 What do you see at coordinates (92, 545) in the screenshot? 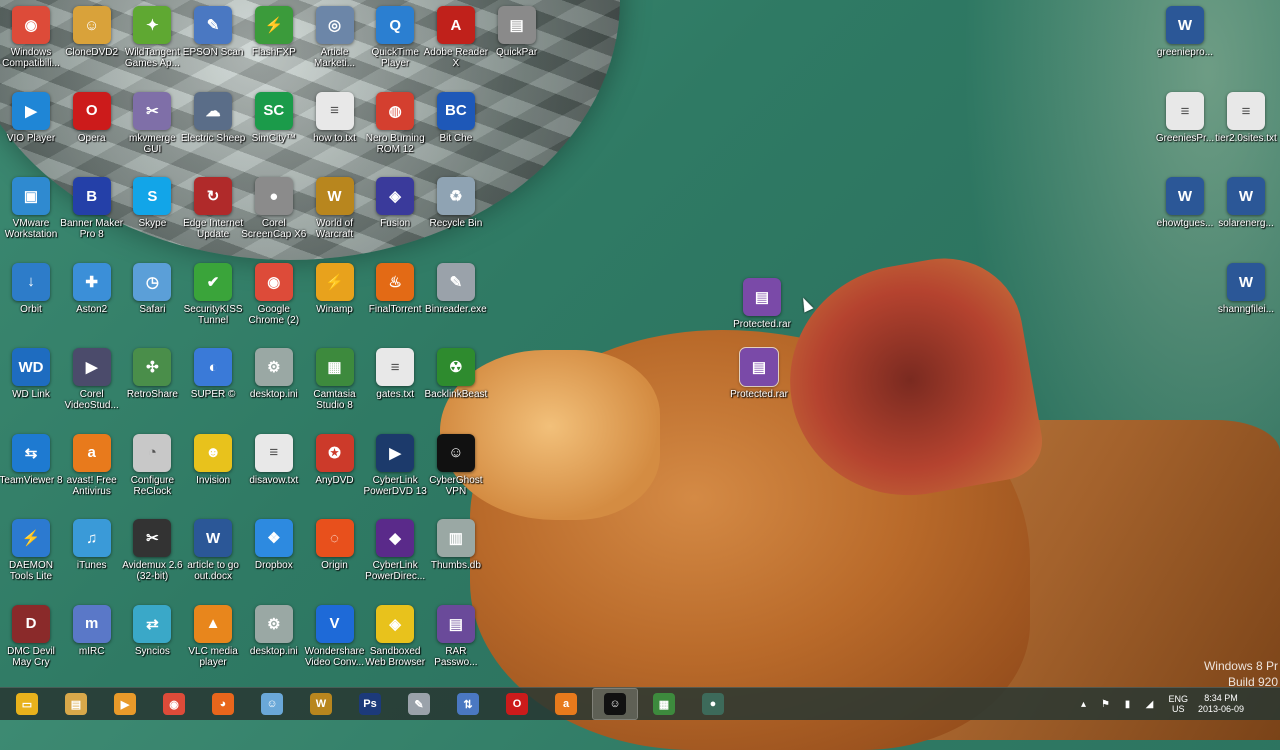
I see `desktop-shortcut: ♫ iTunes` at bounding box center [92, 545].